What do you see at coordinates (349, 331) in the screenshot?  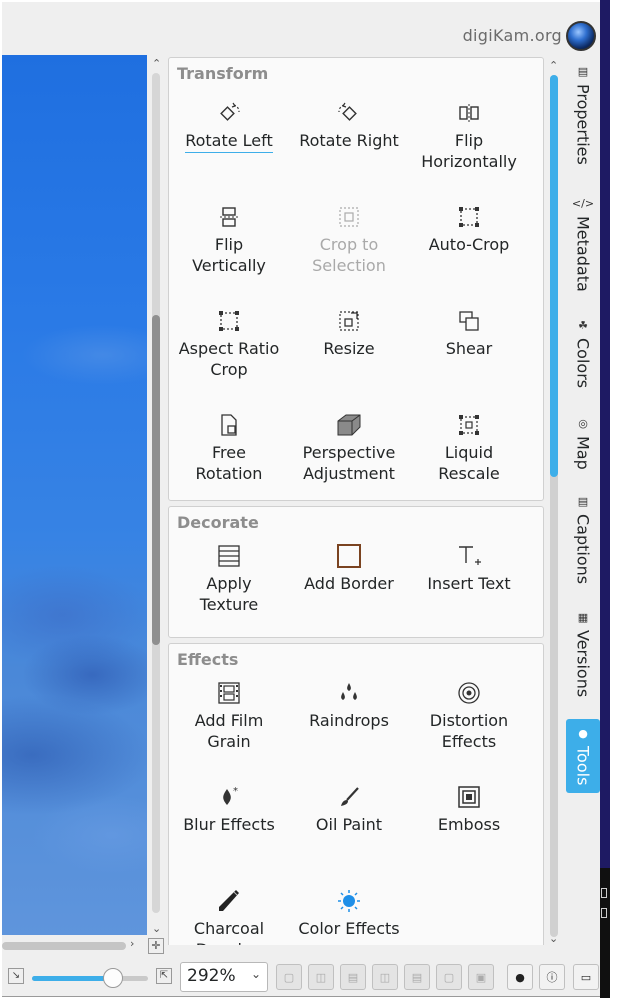 I see `tool-resize: Resize` at bounding box center [349, 331].